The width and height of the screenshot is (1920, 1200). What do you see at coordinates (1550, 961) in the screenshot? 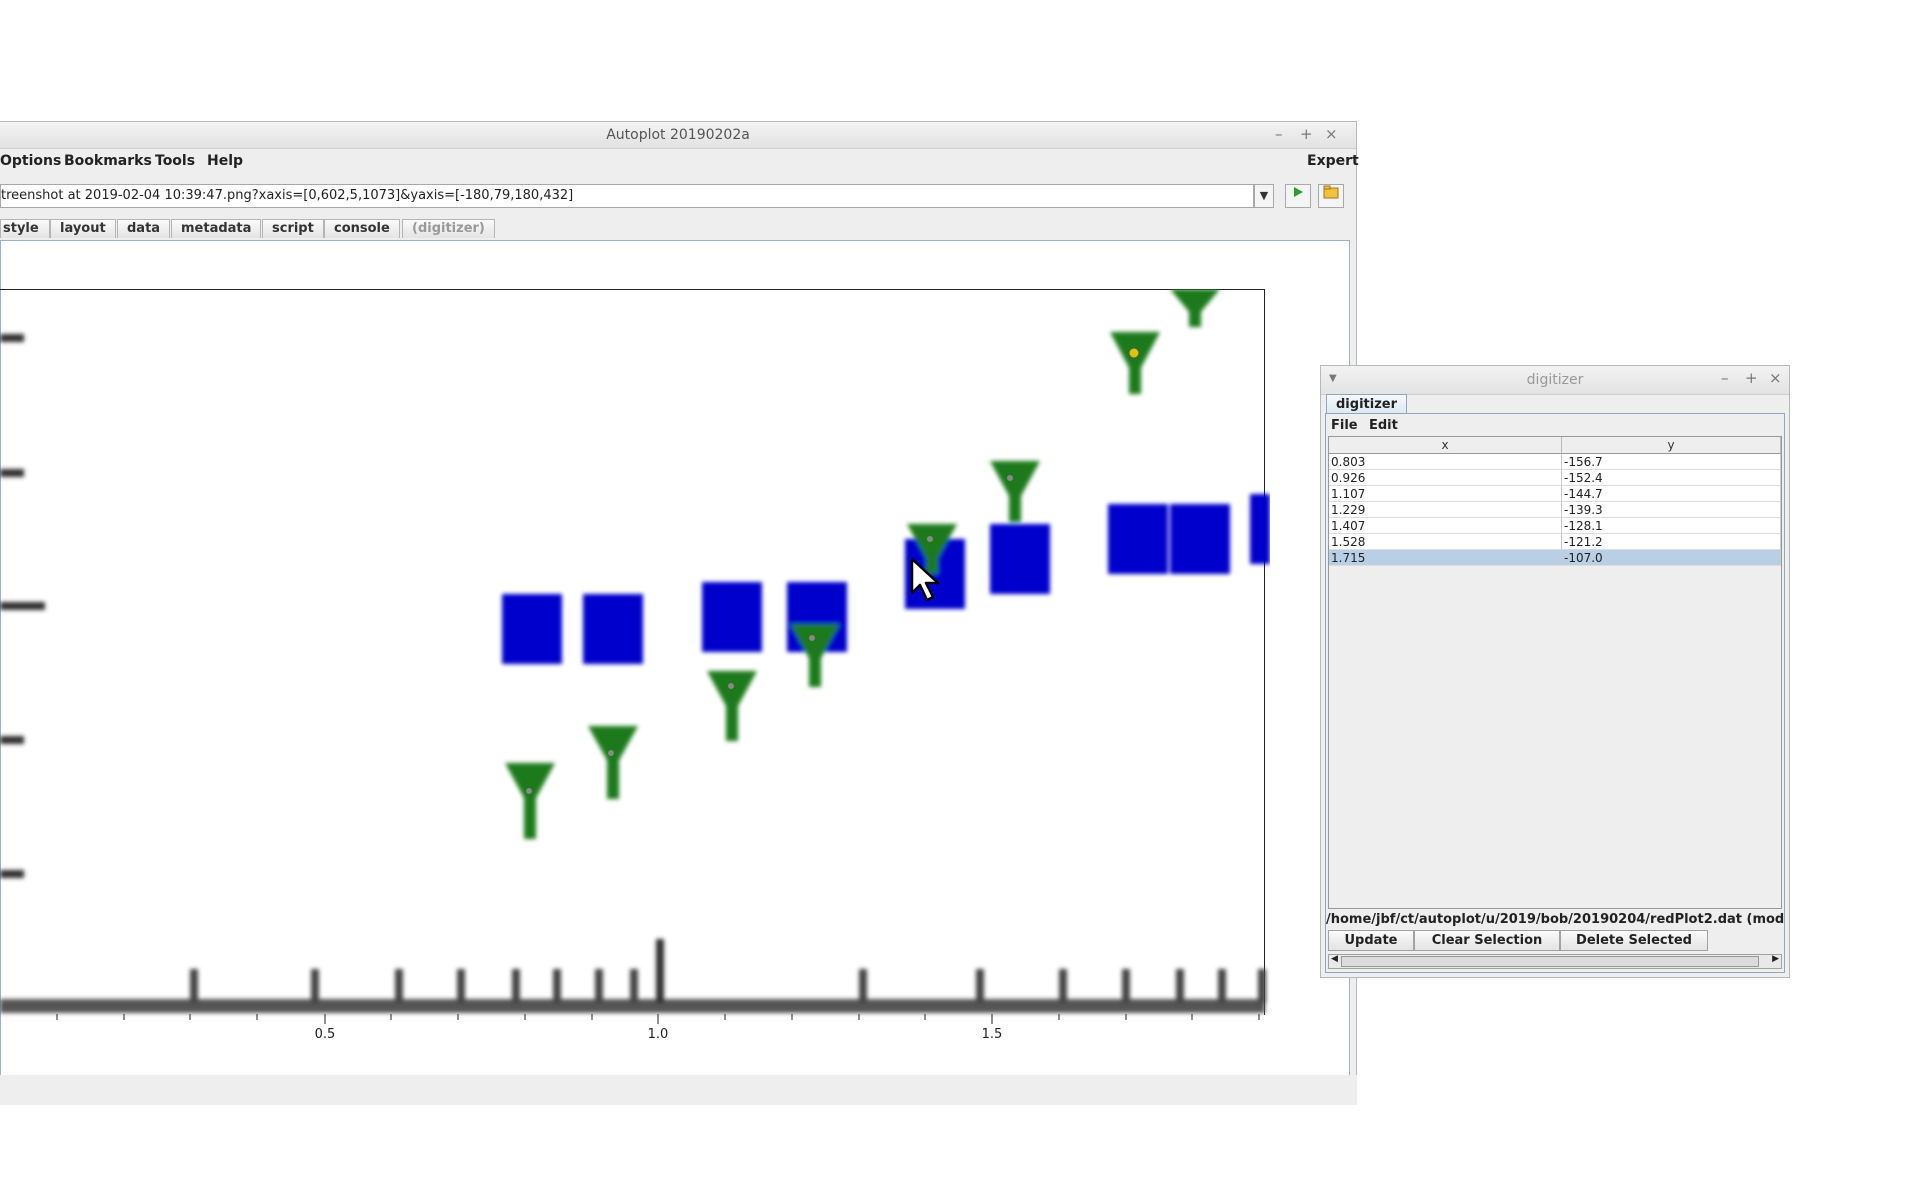
I see `scrollbar-thumb` at bounding box center [1550, 961].